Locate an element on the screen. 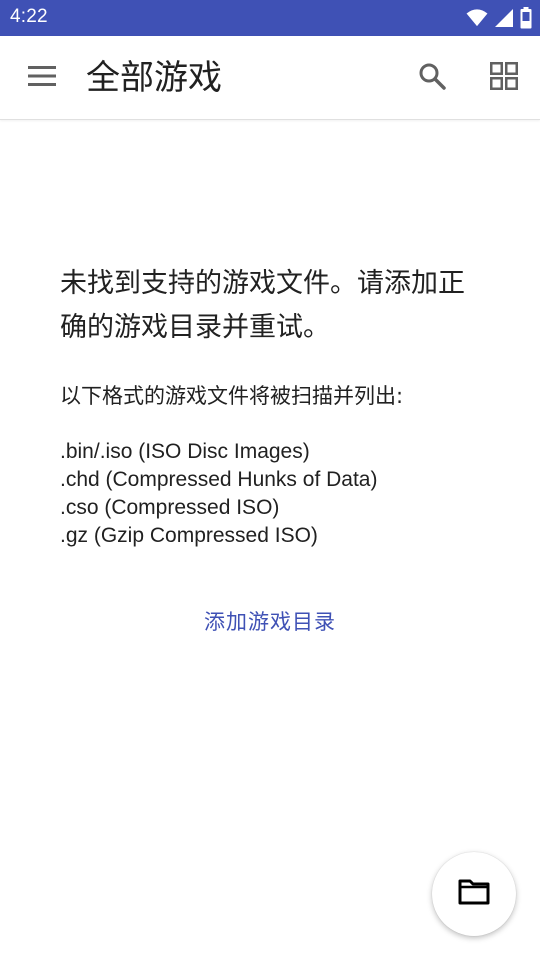 This screenshot has width=540, height=960. grid-view-button is located at coordinates (504, 78).